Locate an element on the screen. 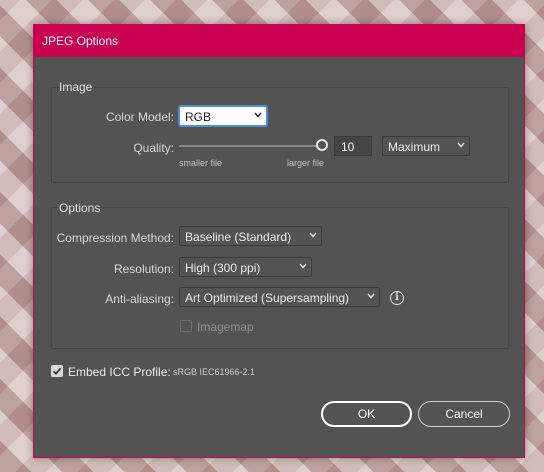 This screenshot has width=544, height=472. anti-aliasing-label: Anti-aliasing: is located at coordinates (139, 299).